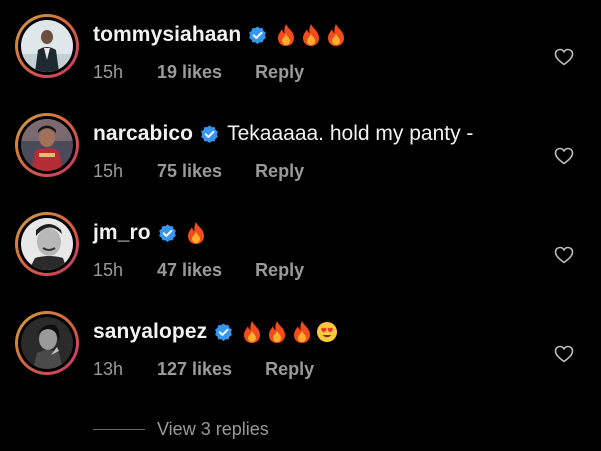 This screenshot has height=451, width=601. I want to click on smiling-face-with-heart-eyes-emoji, so click(327, 332).